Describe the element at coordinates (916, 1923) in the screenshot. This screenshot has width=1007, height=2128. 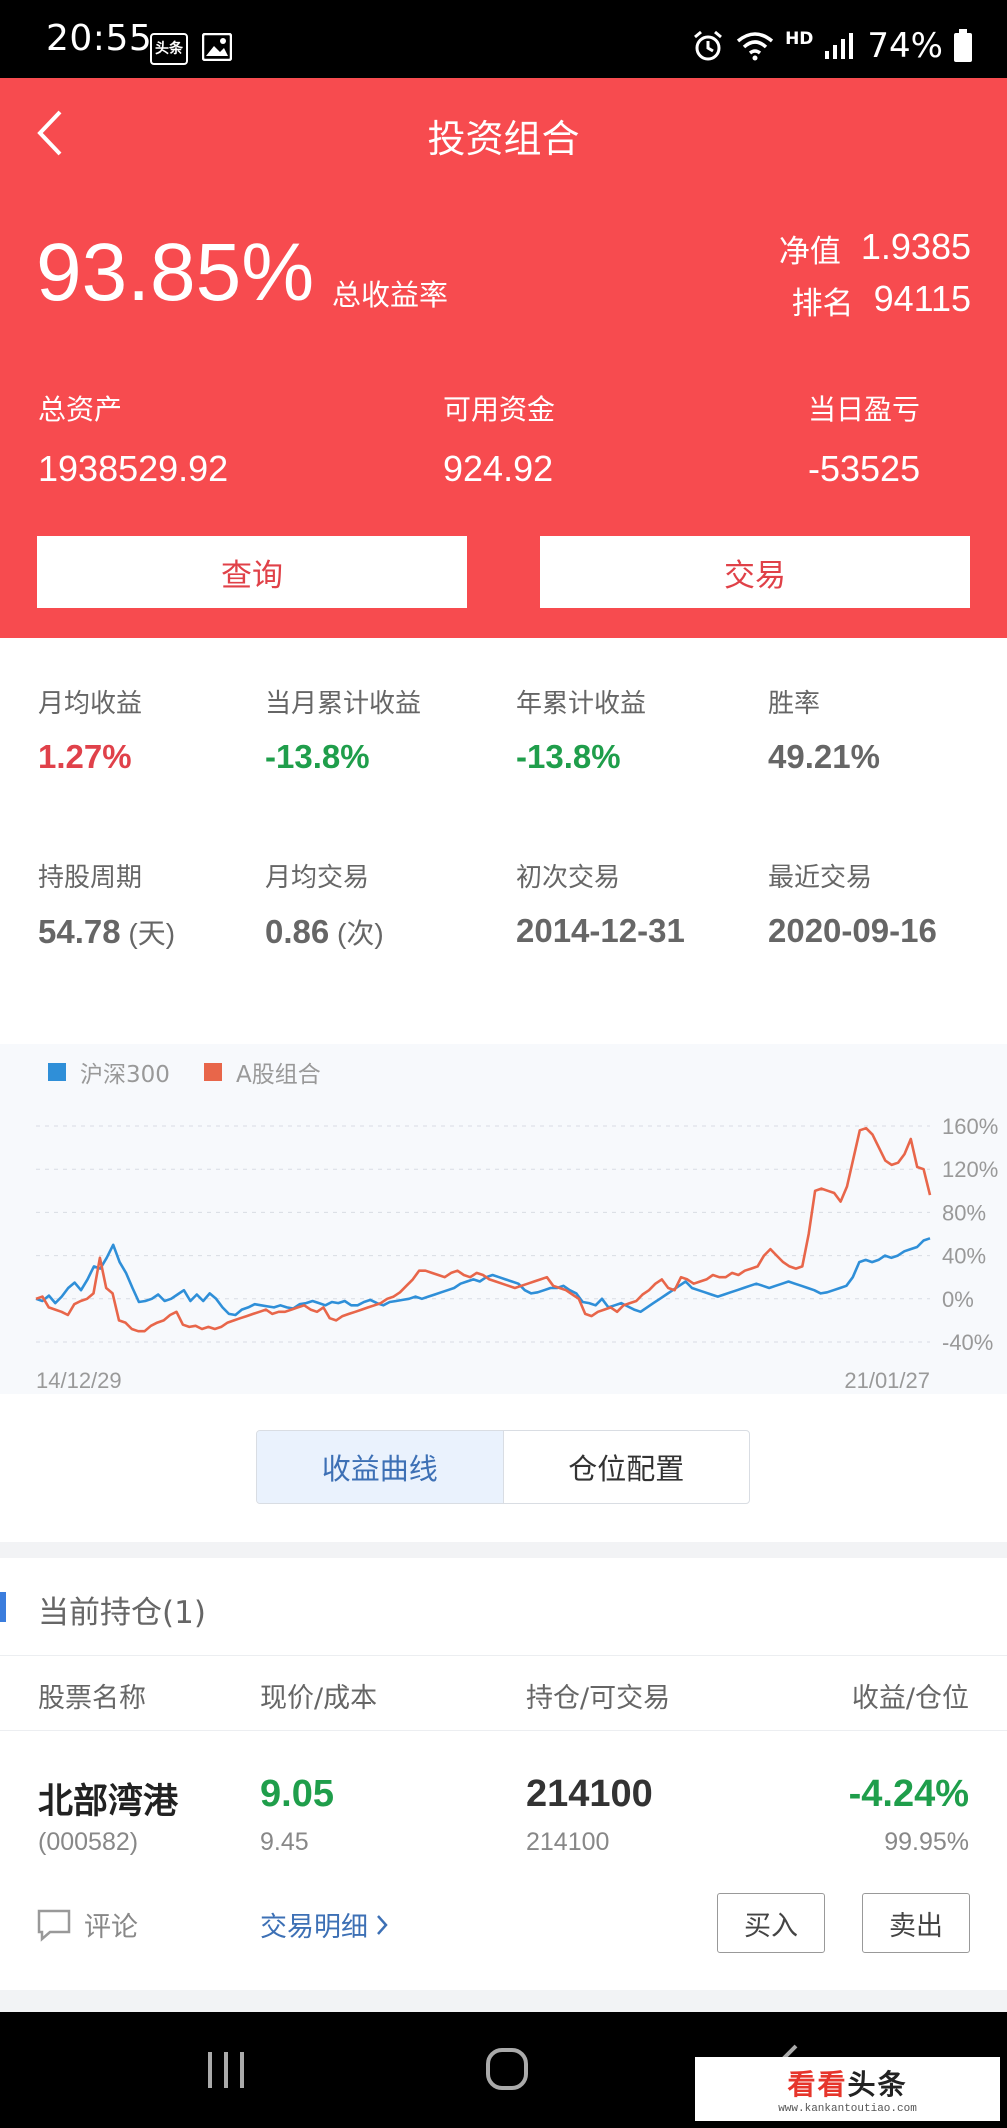
I see `sell-button: 卖出` at that location.